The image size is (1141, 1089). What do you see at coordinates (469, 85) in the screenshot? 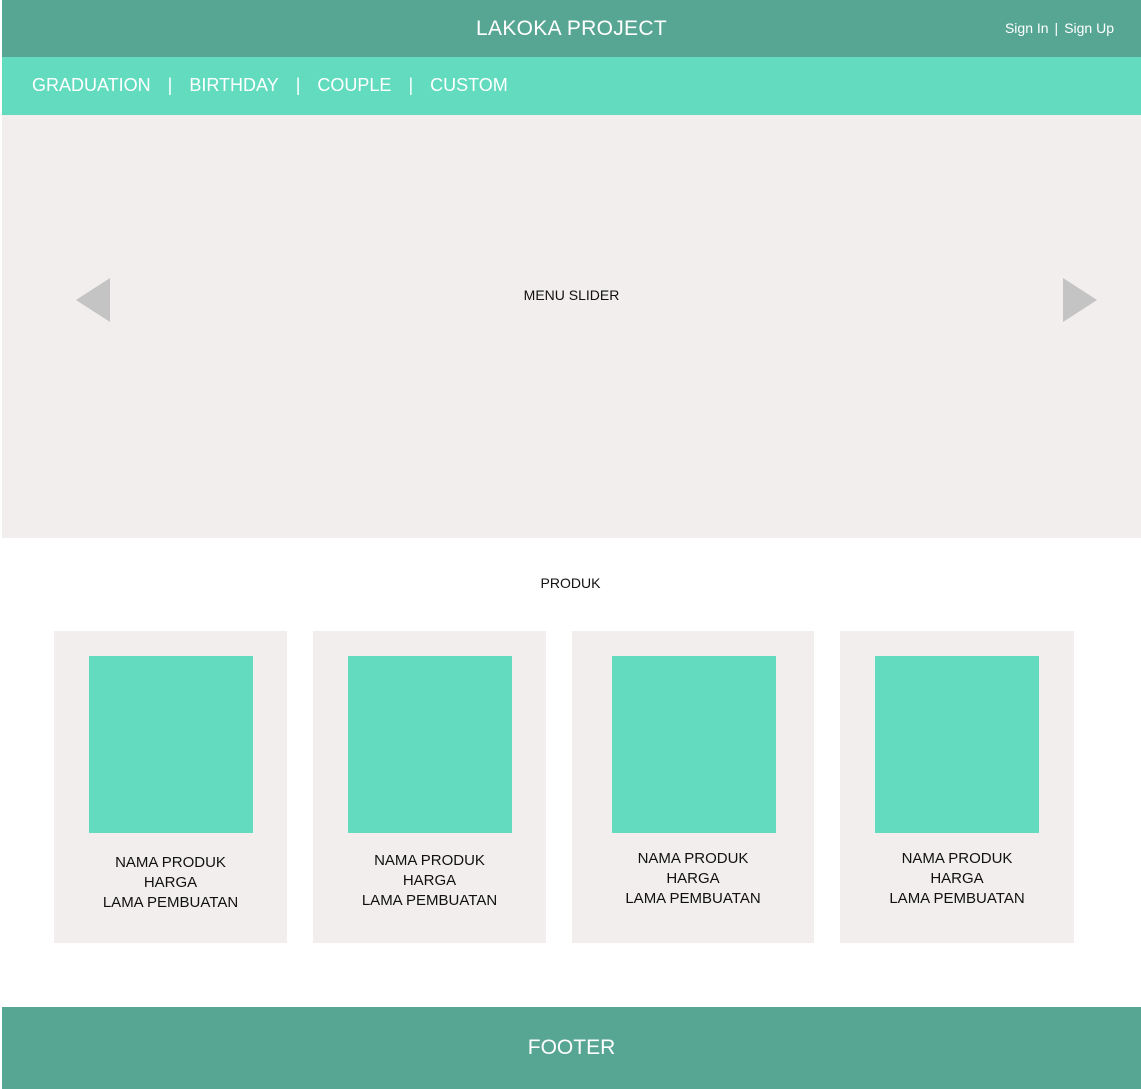
I see `nav-item-custom: CUSTOM` at bounding box center [469, 85].